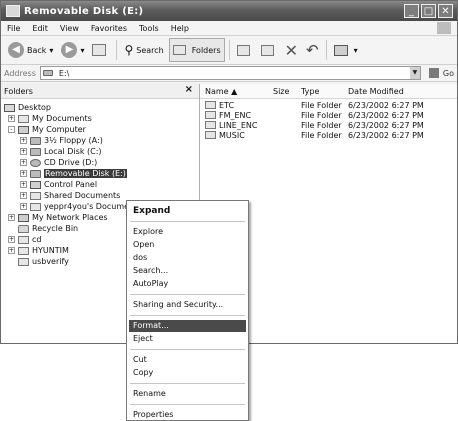  What do you see at coordinates (82, 50) in the screenshot?
I see `chevron-down-icon: ▾` at bounding box center [82, 50].